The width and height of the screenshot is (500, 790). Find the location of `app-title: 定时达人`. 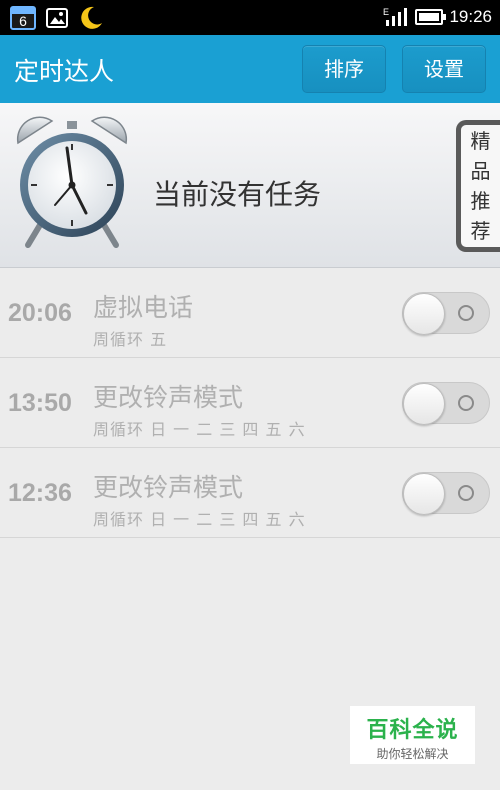

app-title: 定时达人 is located at coordinates (64, 71).